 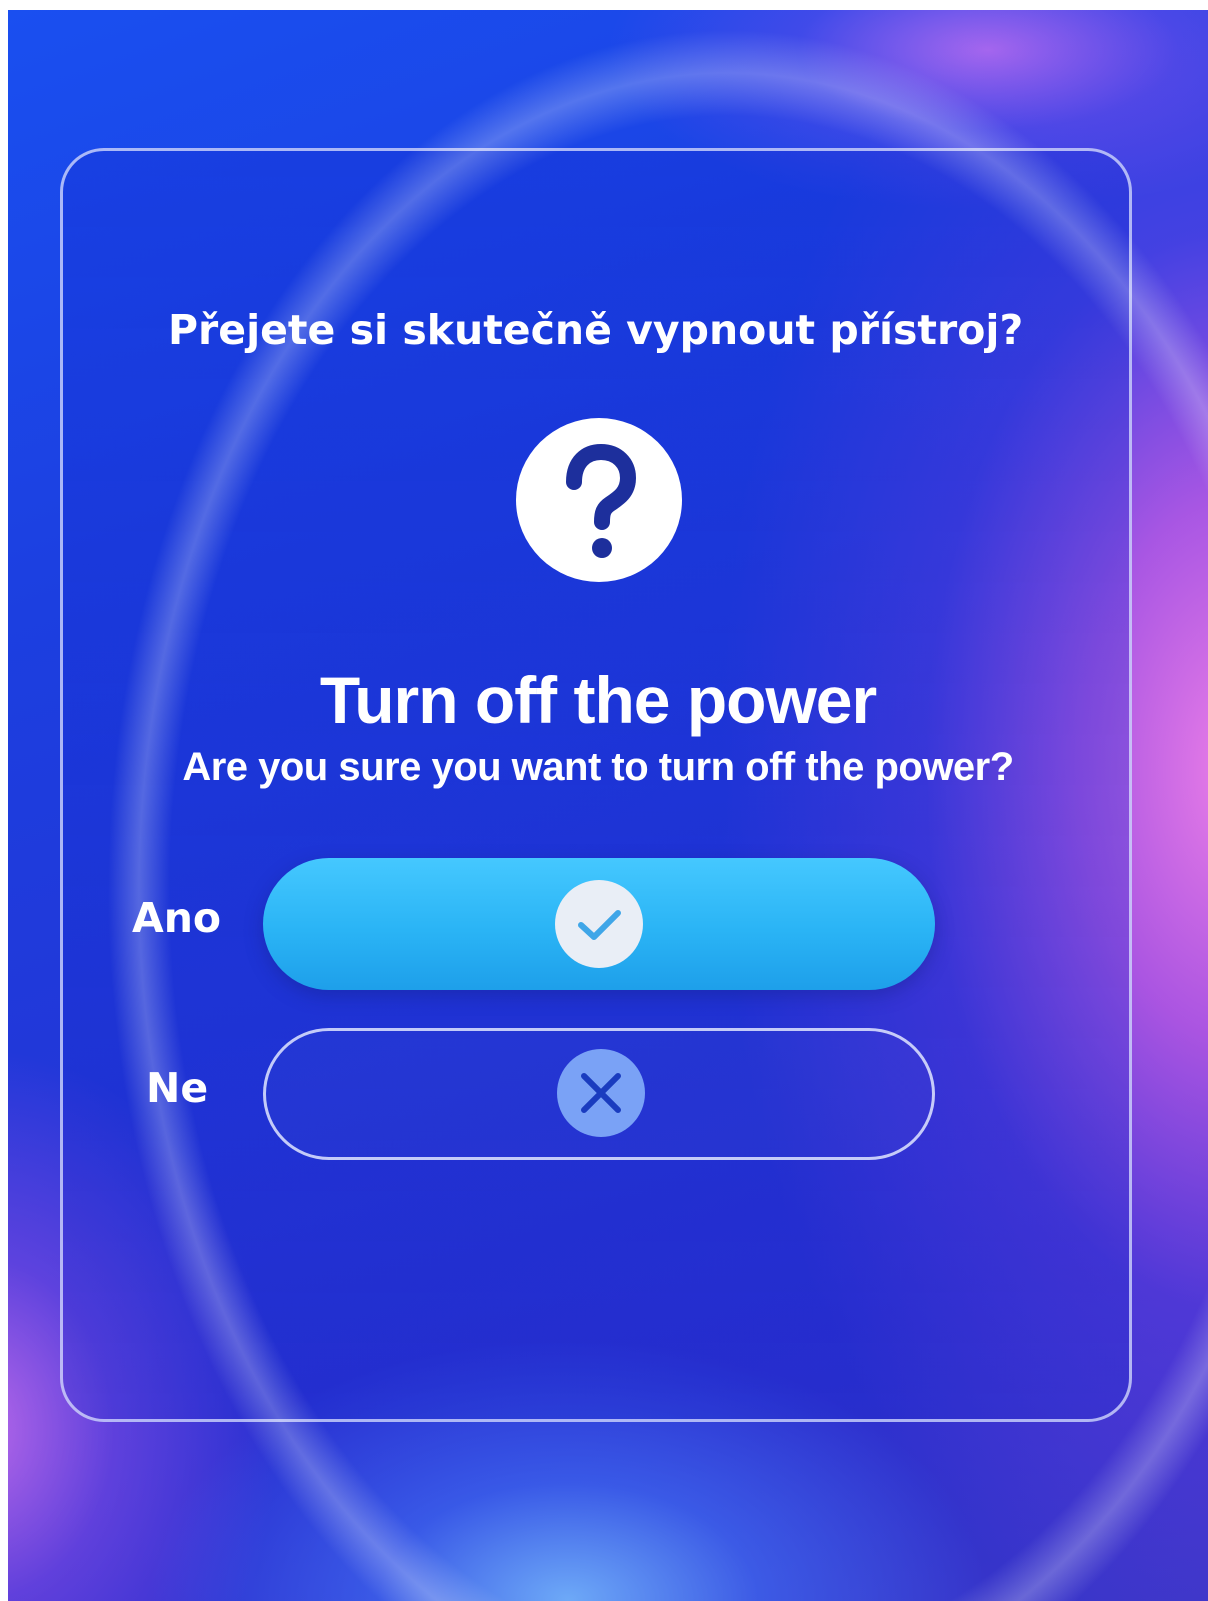 I want to click on checkmark-icon, so click(x=599, y=924).